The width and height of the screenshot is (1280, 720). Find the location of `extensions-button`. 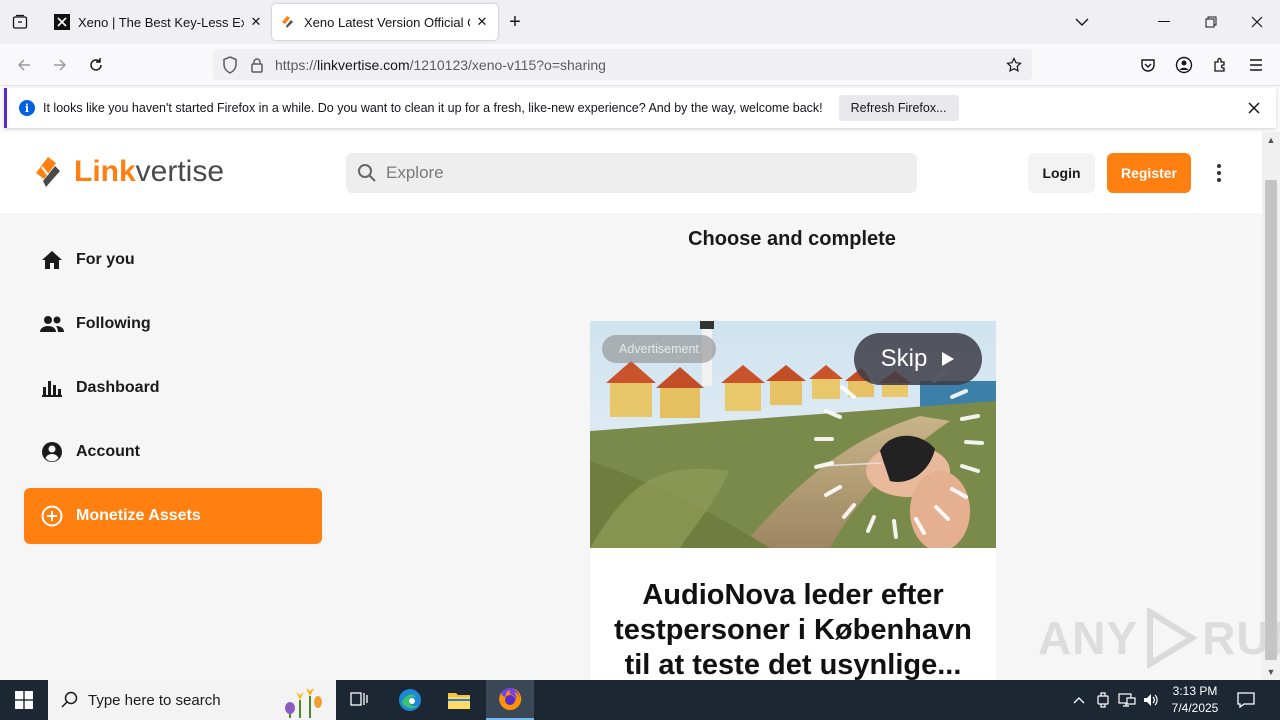

extensions-button is located at coordinates (1220, 65).